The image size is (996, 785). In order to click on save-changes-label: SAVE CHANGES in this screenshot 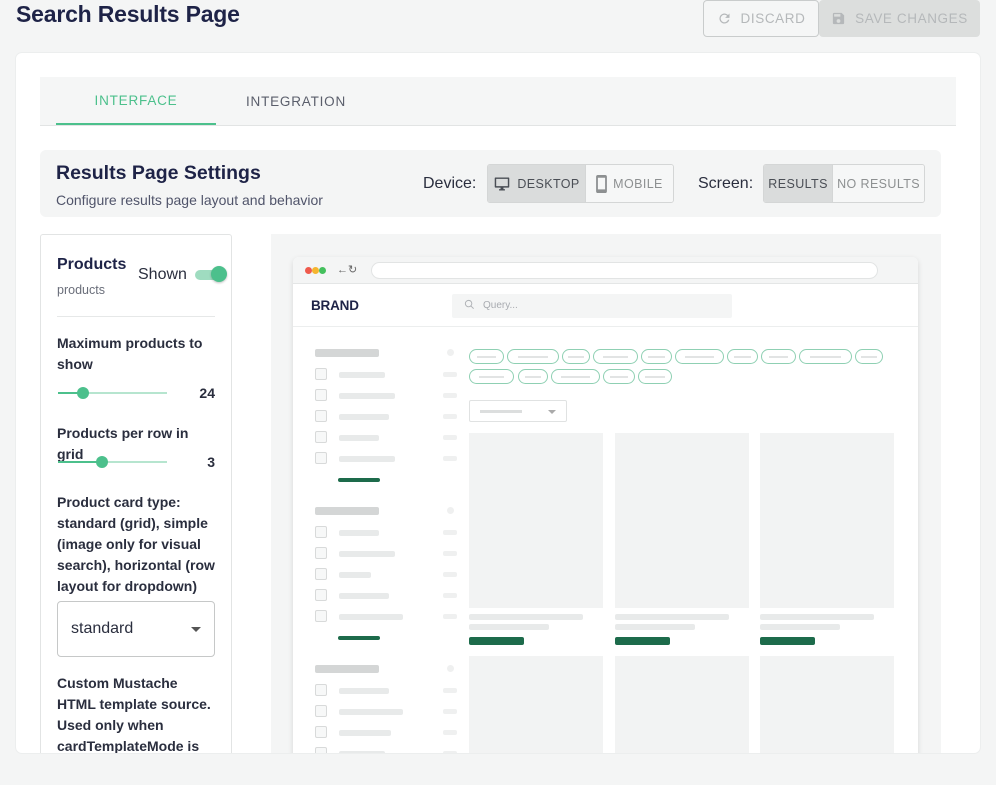, I will do `click(911, 18)`.